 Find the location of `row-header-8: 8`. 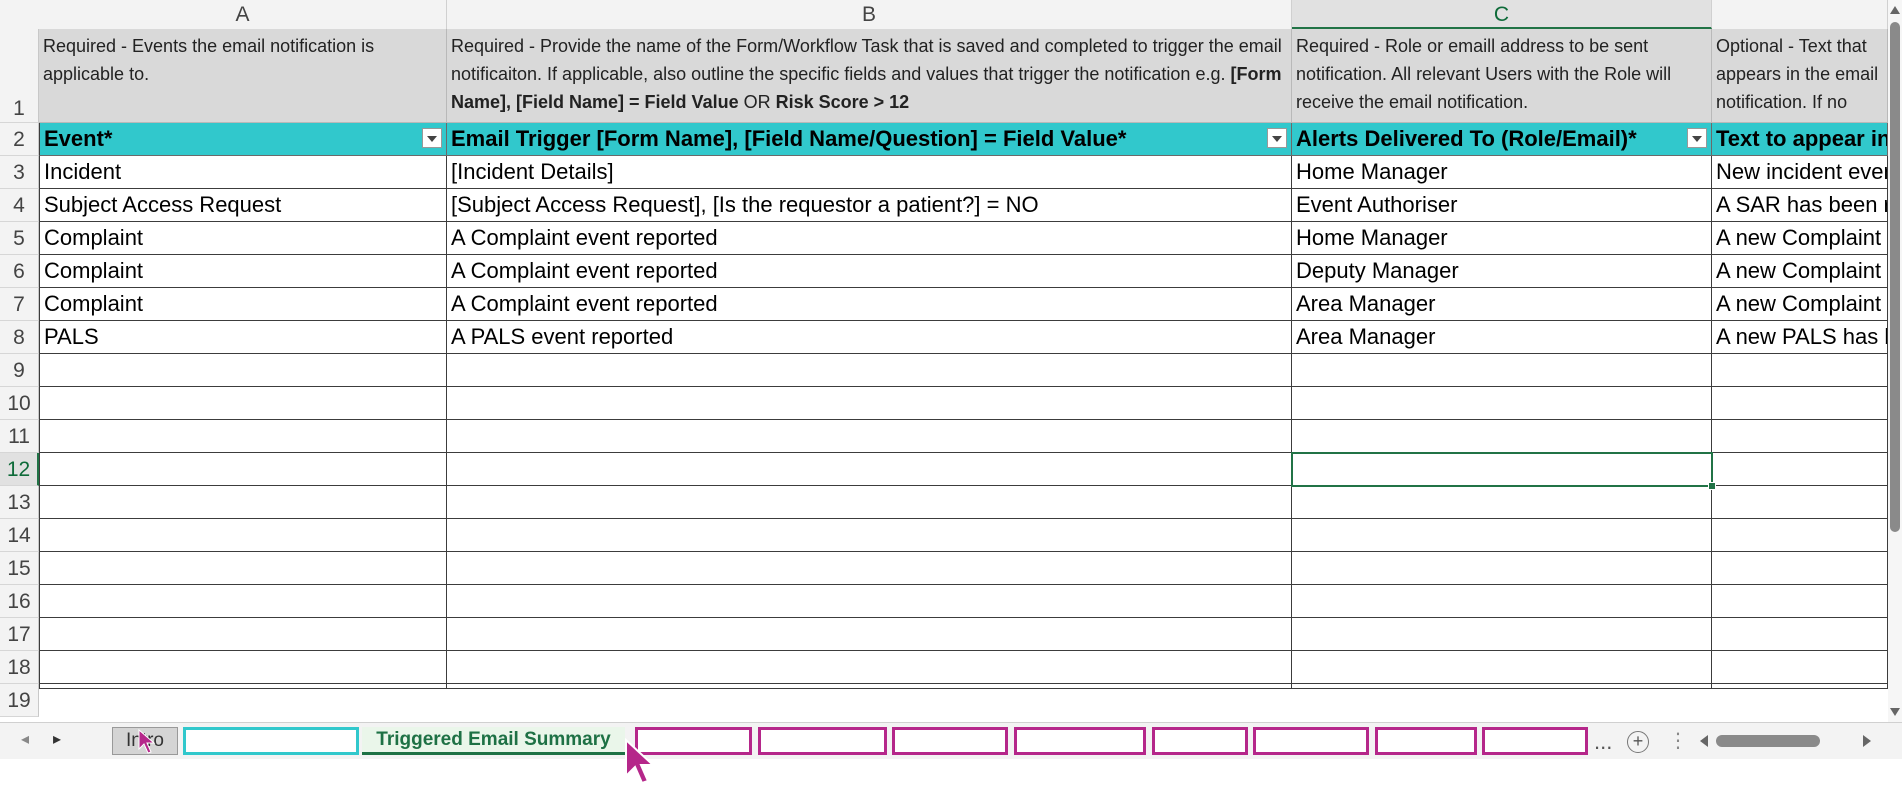

row-header-8: 8 is located at coordinates (19, 337).